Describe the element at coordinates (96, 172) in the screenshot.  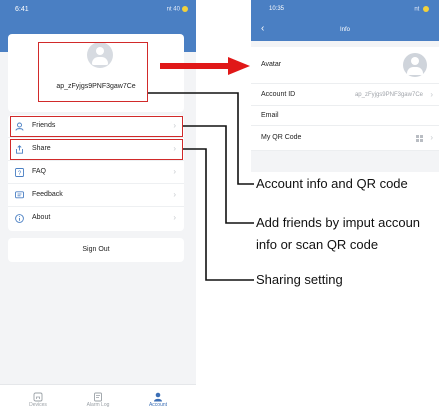
I see `menu-item-faq: ? FAQ ›` at that location.